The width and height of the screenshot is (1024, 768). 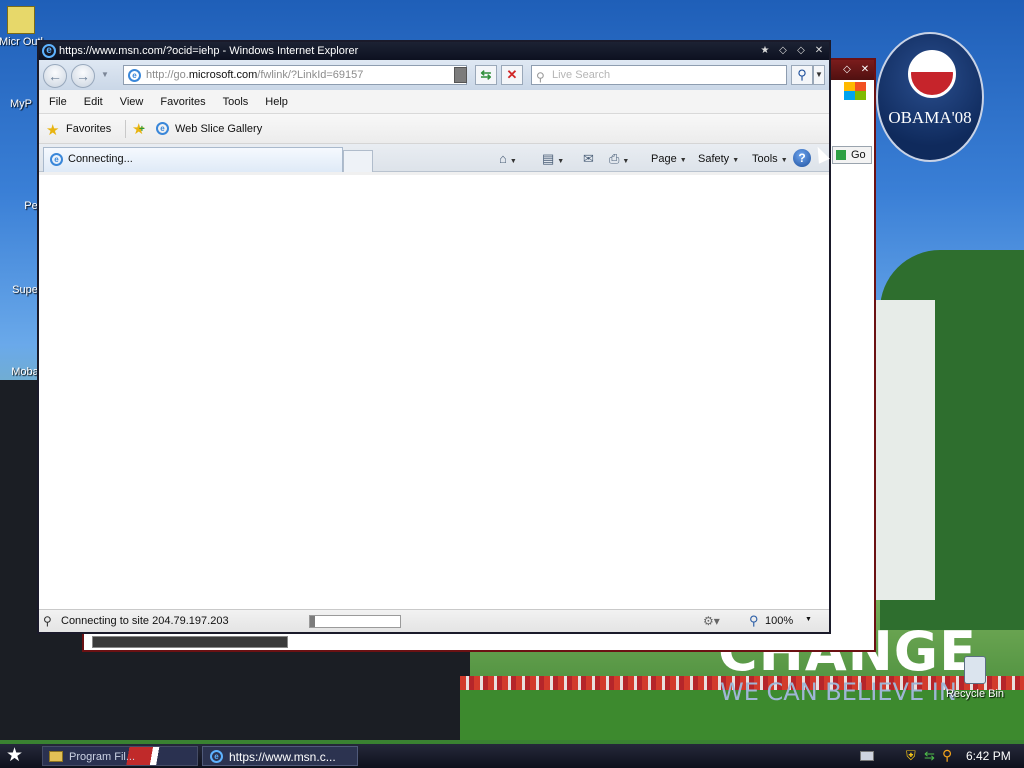 I want to click on page-ie-icon: e, so click(x=134, y=75).